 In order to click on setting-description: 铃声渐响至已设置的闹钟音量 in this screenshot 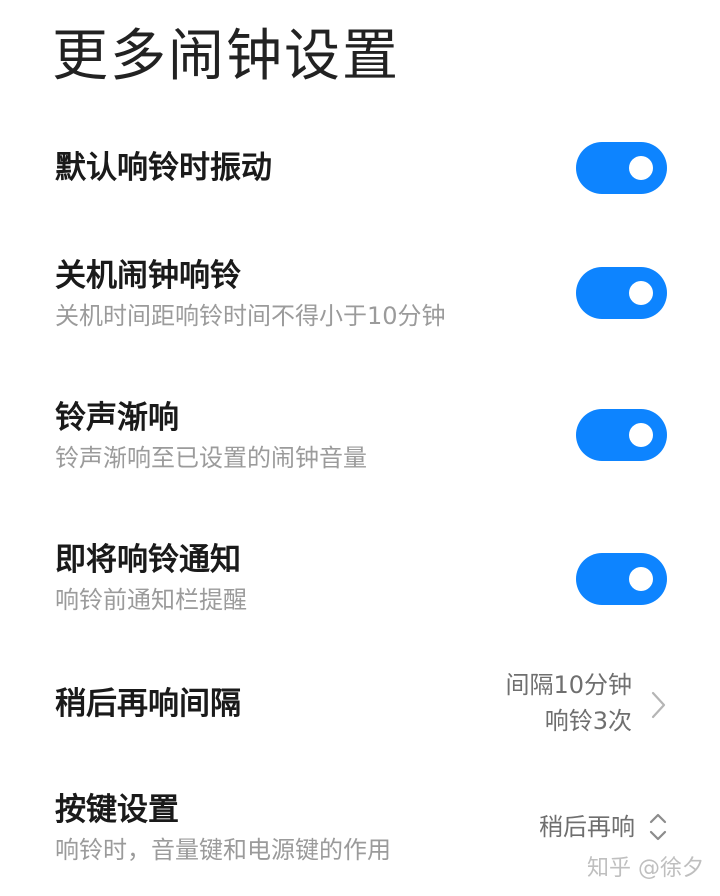, I will do `click(211, 458)`.